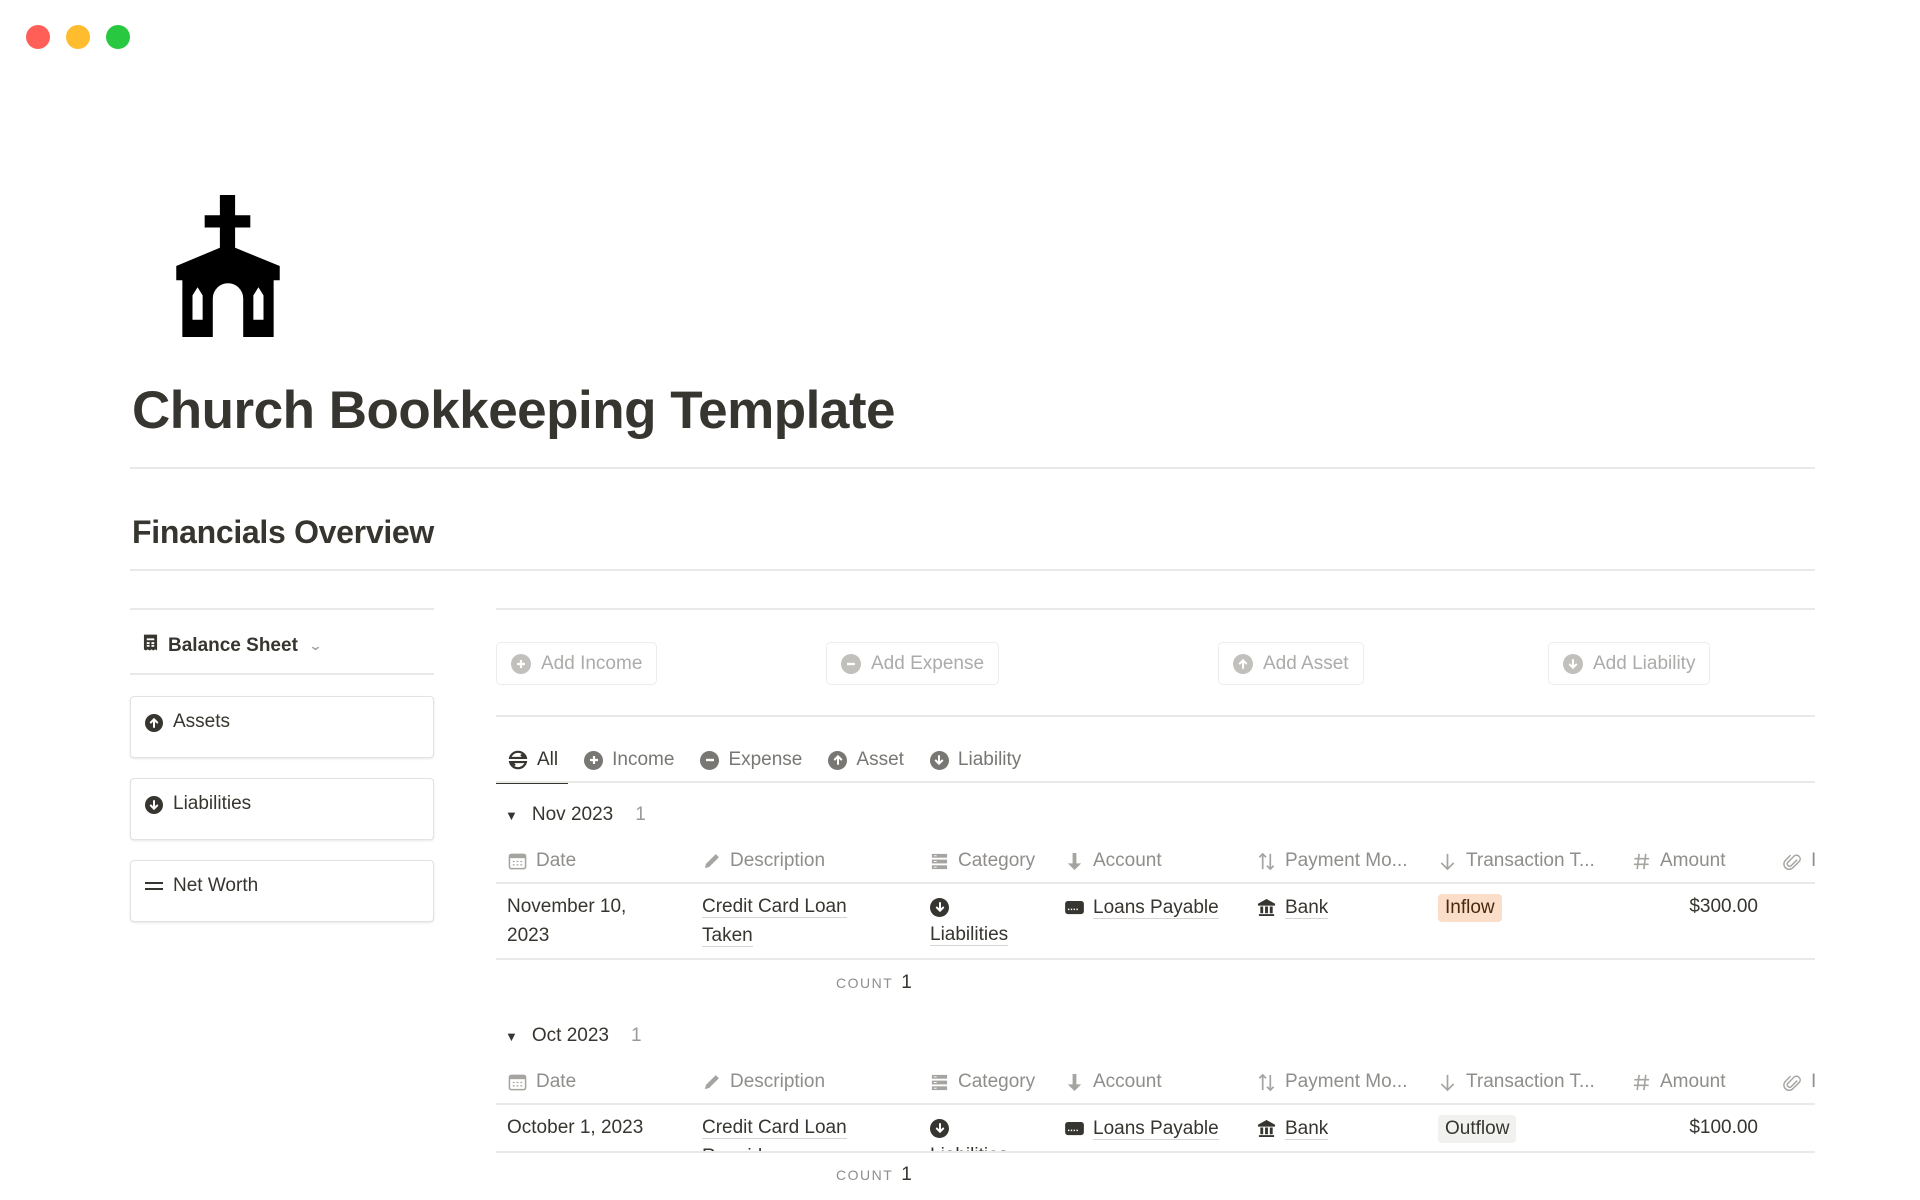 This screenshot has height=1200, width=1920. I want to click on cell-date: November 10, 2023, so click(566, 921).